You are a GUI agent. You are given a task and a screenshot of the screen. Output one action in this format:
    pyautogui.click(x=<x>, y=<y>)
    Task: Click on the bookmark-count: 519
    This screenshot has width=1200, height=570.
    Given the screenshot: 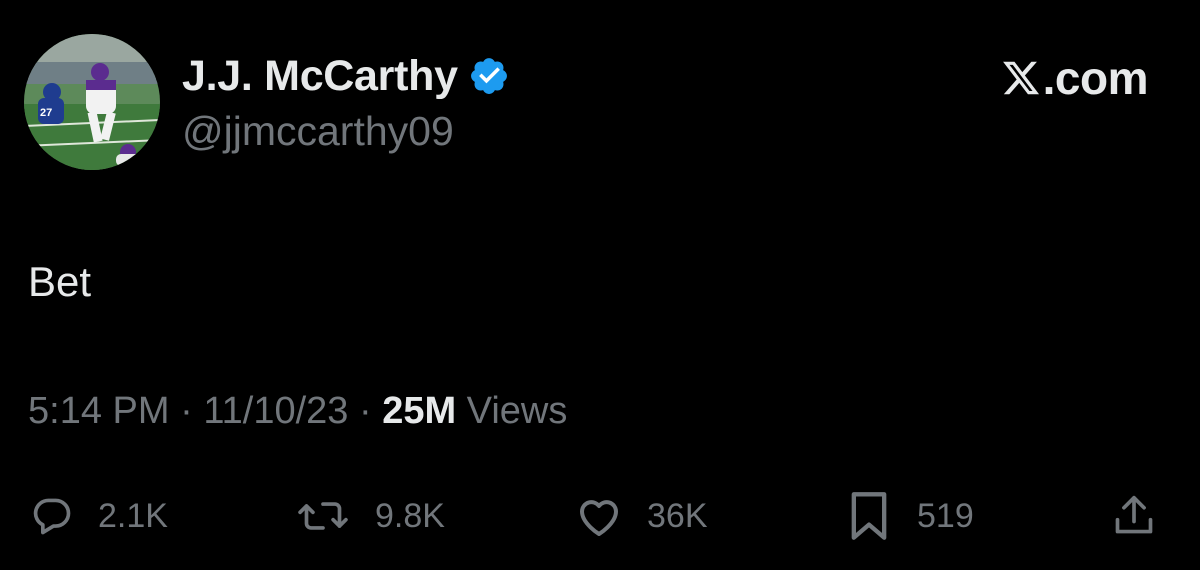 What is the action you would take?
    pyautogui.click(x=945, y=515)
    